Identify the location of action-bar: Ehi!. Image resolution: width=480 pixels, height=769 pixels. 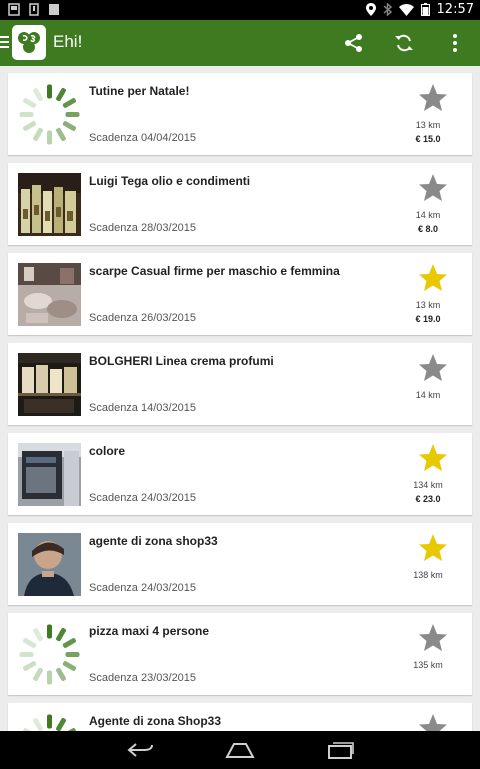
(240, 43).